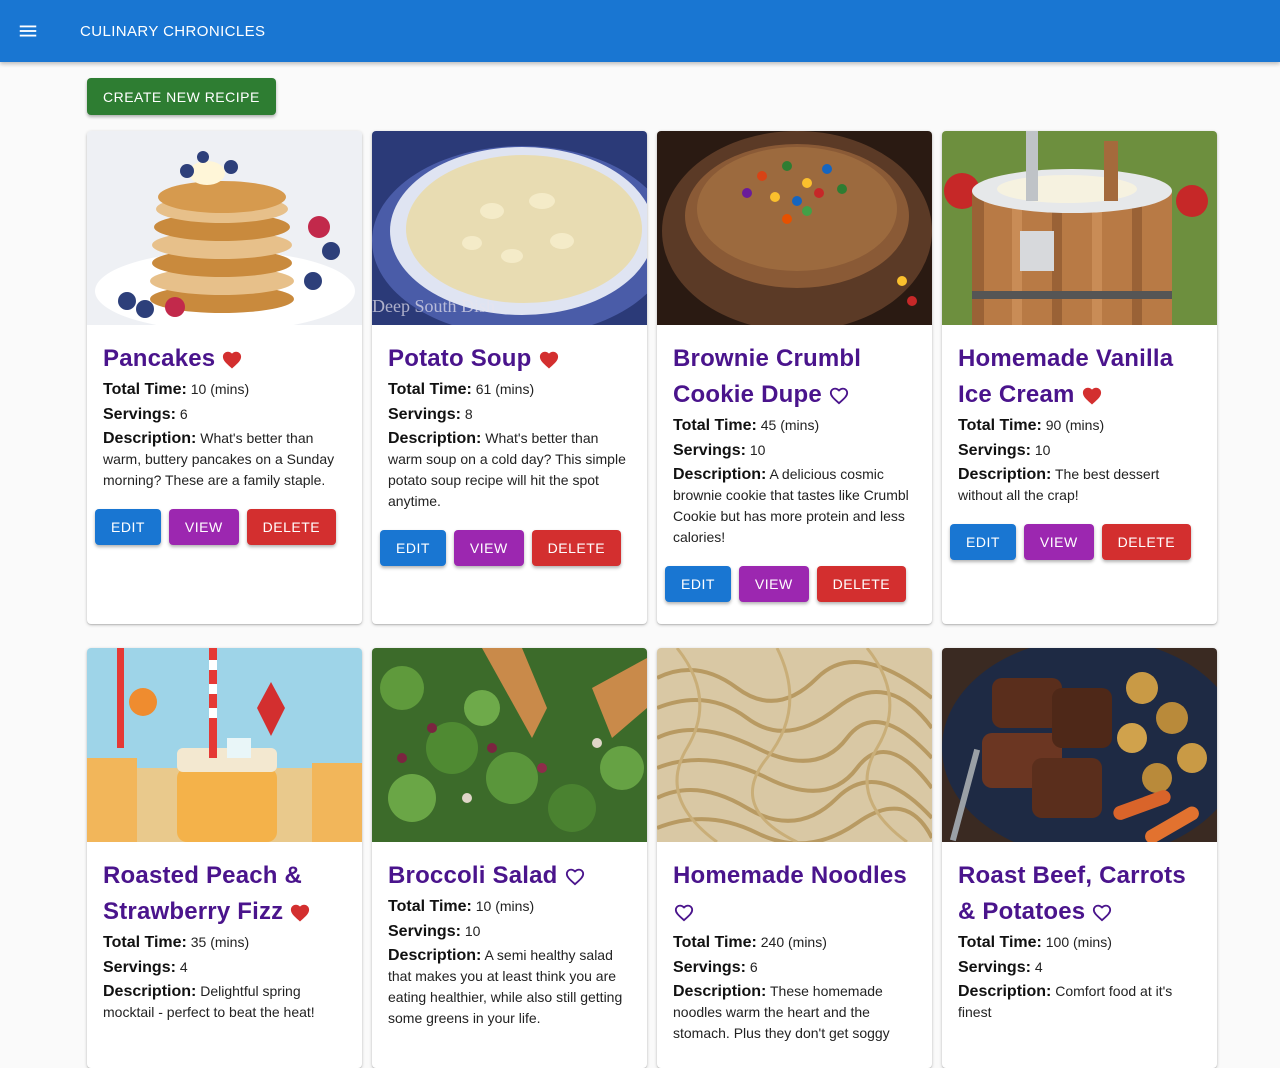 The height and width of the screenshot is (1068, 1280). I want to click on app-bar: CULINARY CHRONICLES, so click(640, 31).